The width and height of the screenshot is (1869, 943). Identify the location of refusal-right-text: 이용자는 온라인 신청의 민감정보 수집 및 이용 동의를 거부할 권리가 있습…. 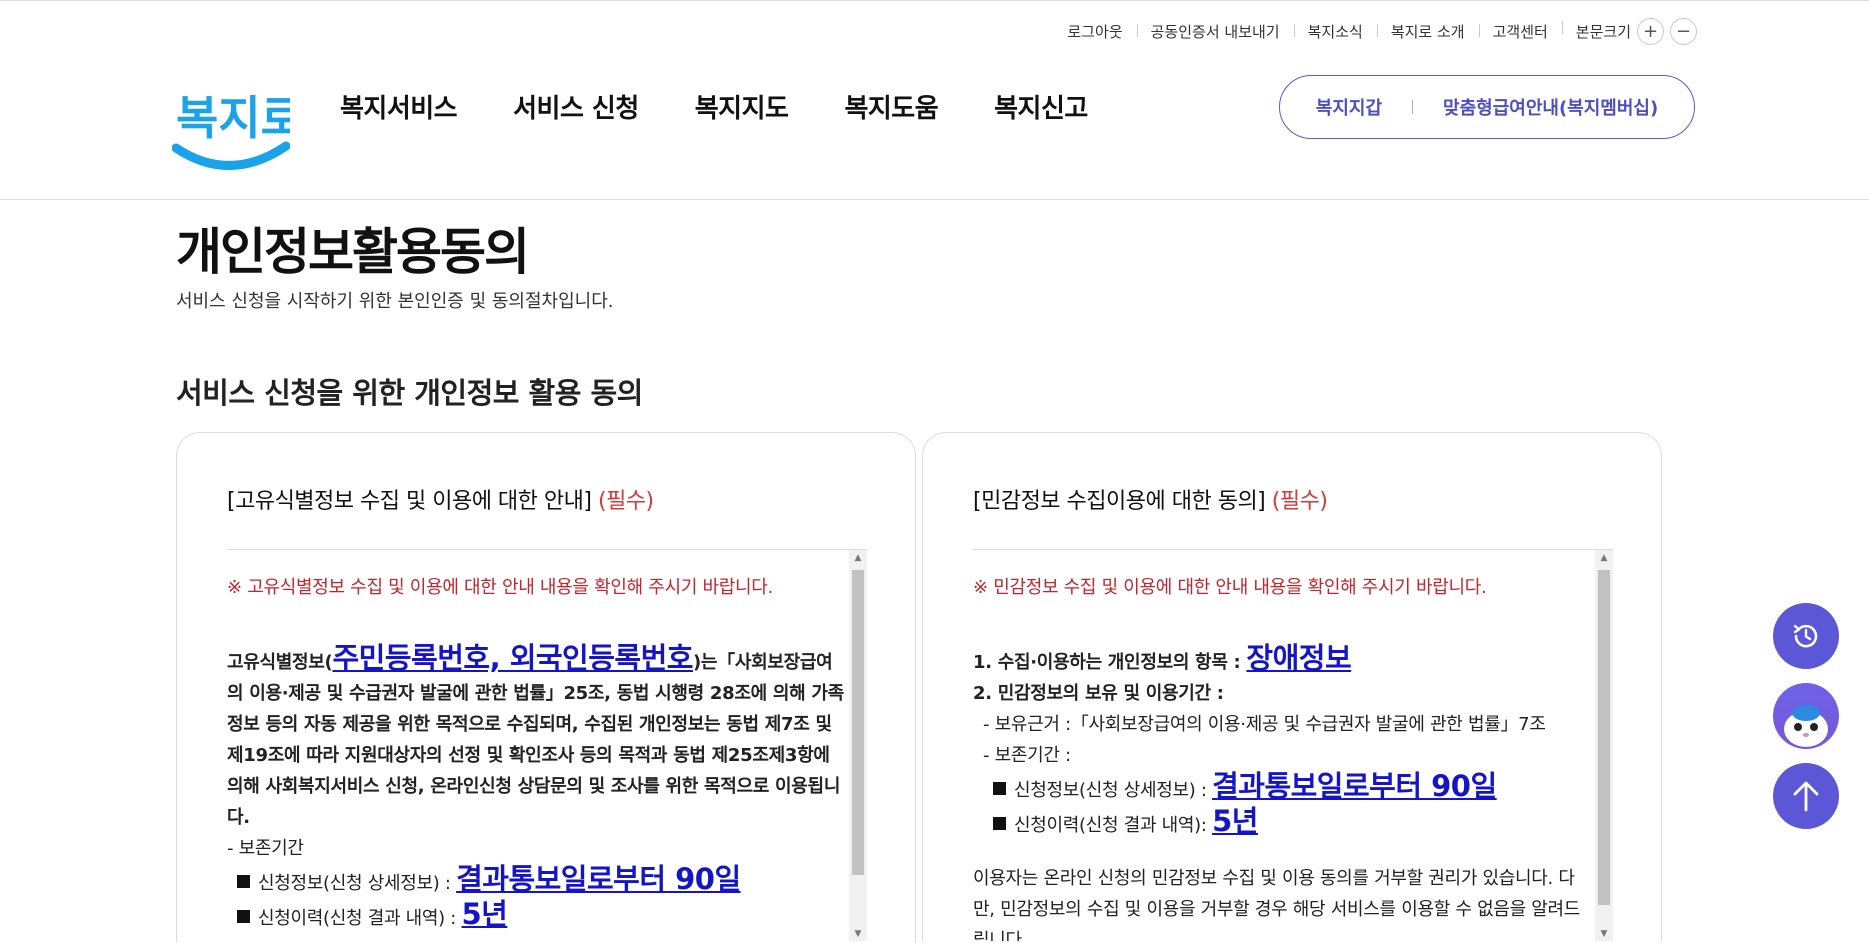
(1277, 904).